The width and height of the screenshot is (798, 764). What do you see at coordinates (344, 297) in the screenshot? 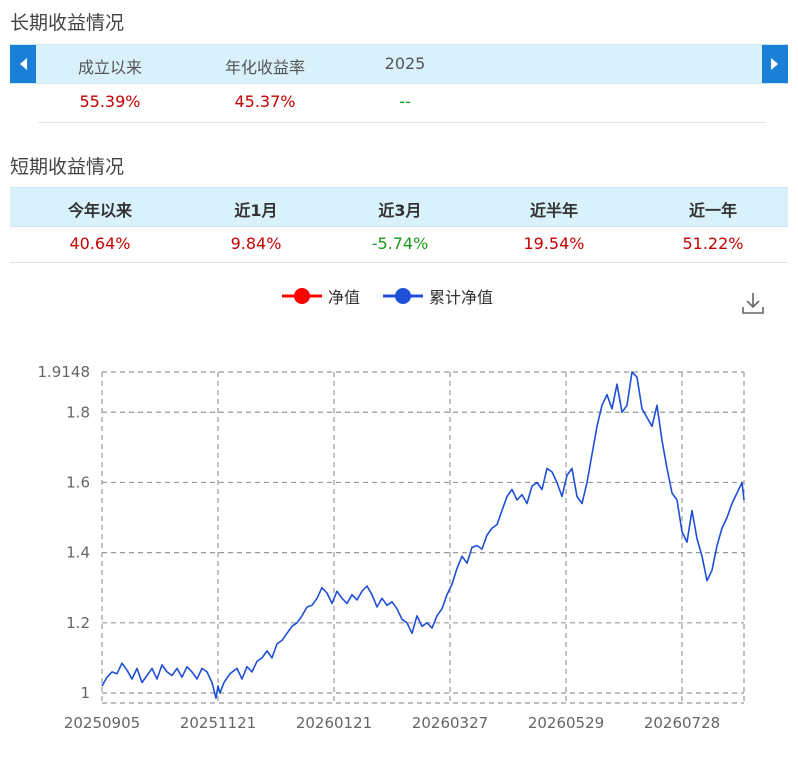
I see `legend-nav-label: 净值` at bounding box center [344, 297].